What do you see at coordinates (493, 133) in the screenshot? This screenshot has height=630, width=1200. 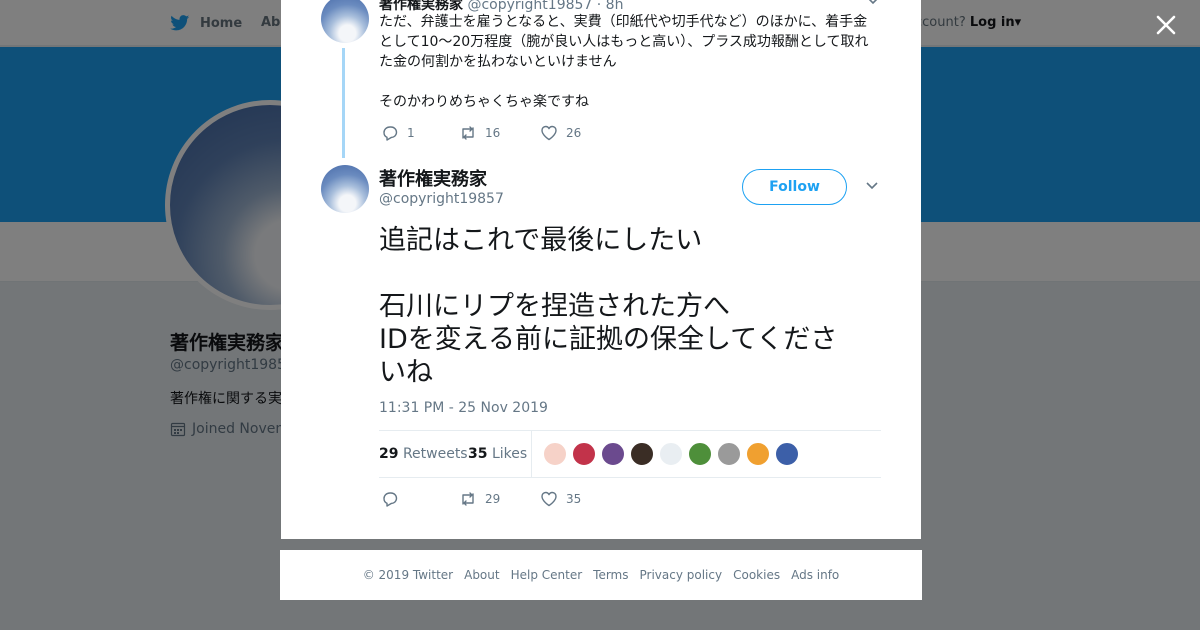 I see `prev-retweet-count: 16` at bounding box center [493, 133].